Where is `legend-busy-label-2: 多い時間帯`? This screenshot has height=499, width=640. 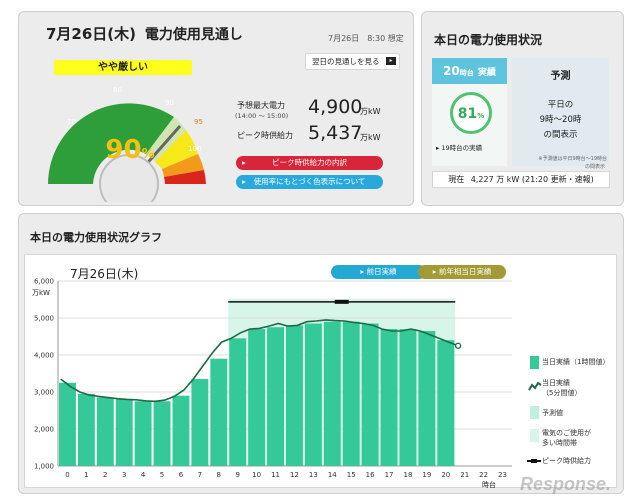 legend-busy-label-2: 多い時間帯 is located at coordinates (559, 443).